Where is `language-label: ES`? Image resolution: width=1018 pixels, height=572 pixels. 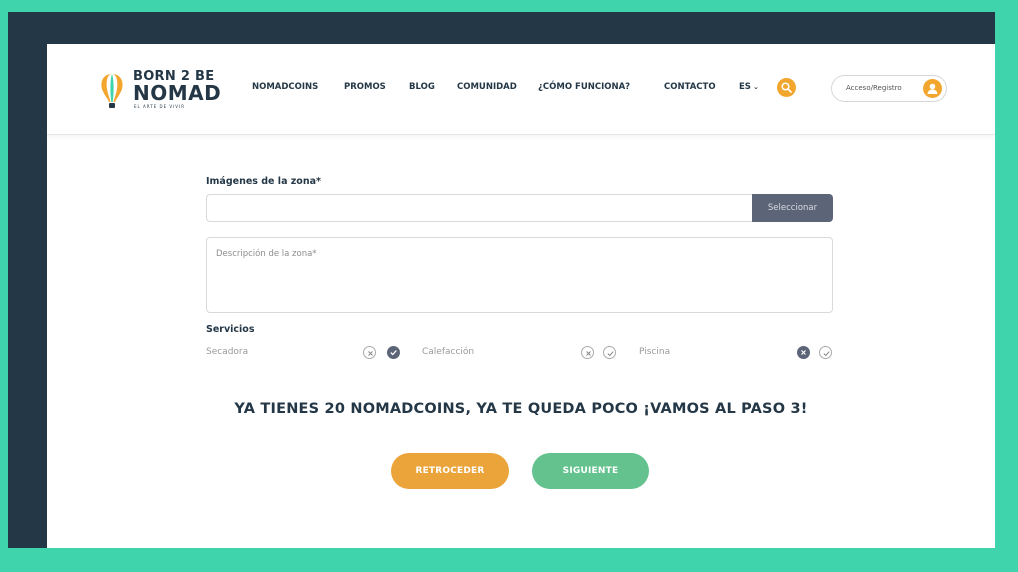
language-label: ES is located at coordinates (745, 87).